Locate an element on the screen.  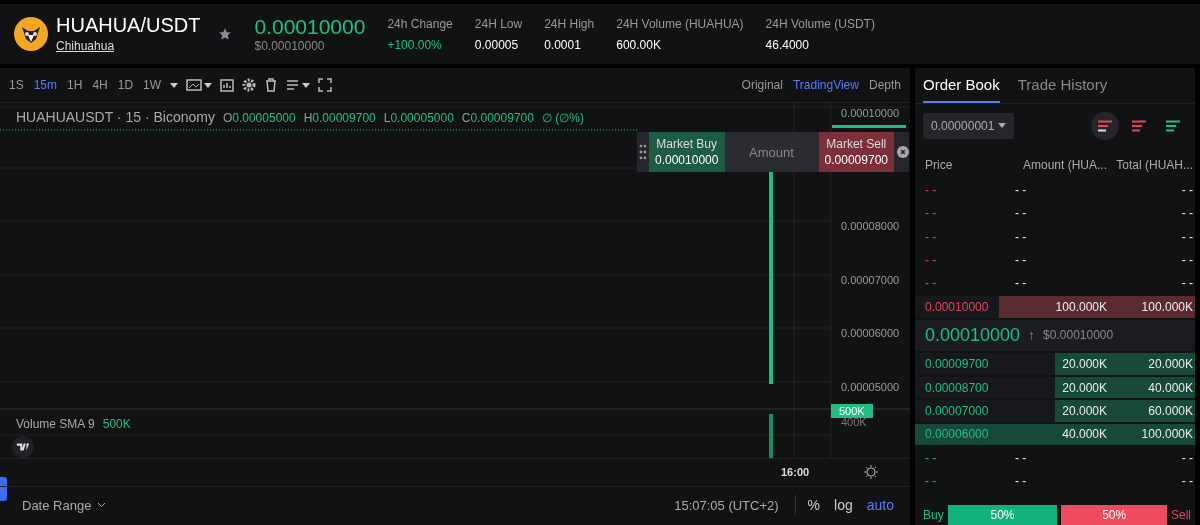
dog-logo-icon is located at coordinates (31, 34).